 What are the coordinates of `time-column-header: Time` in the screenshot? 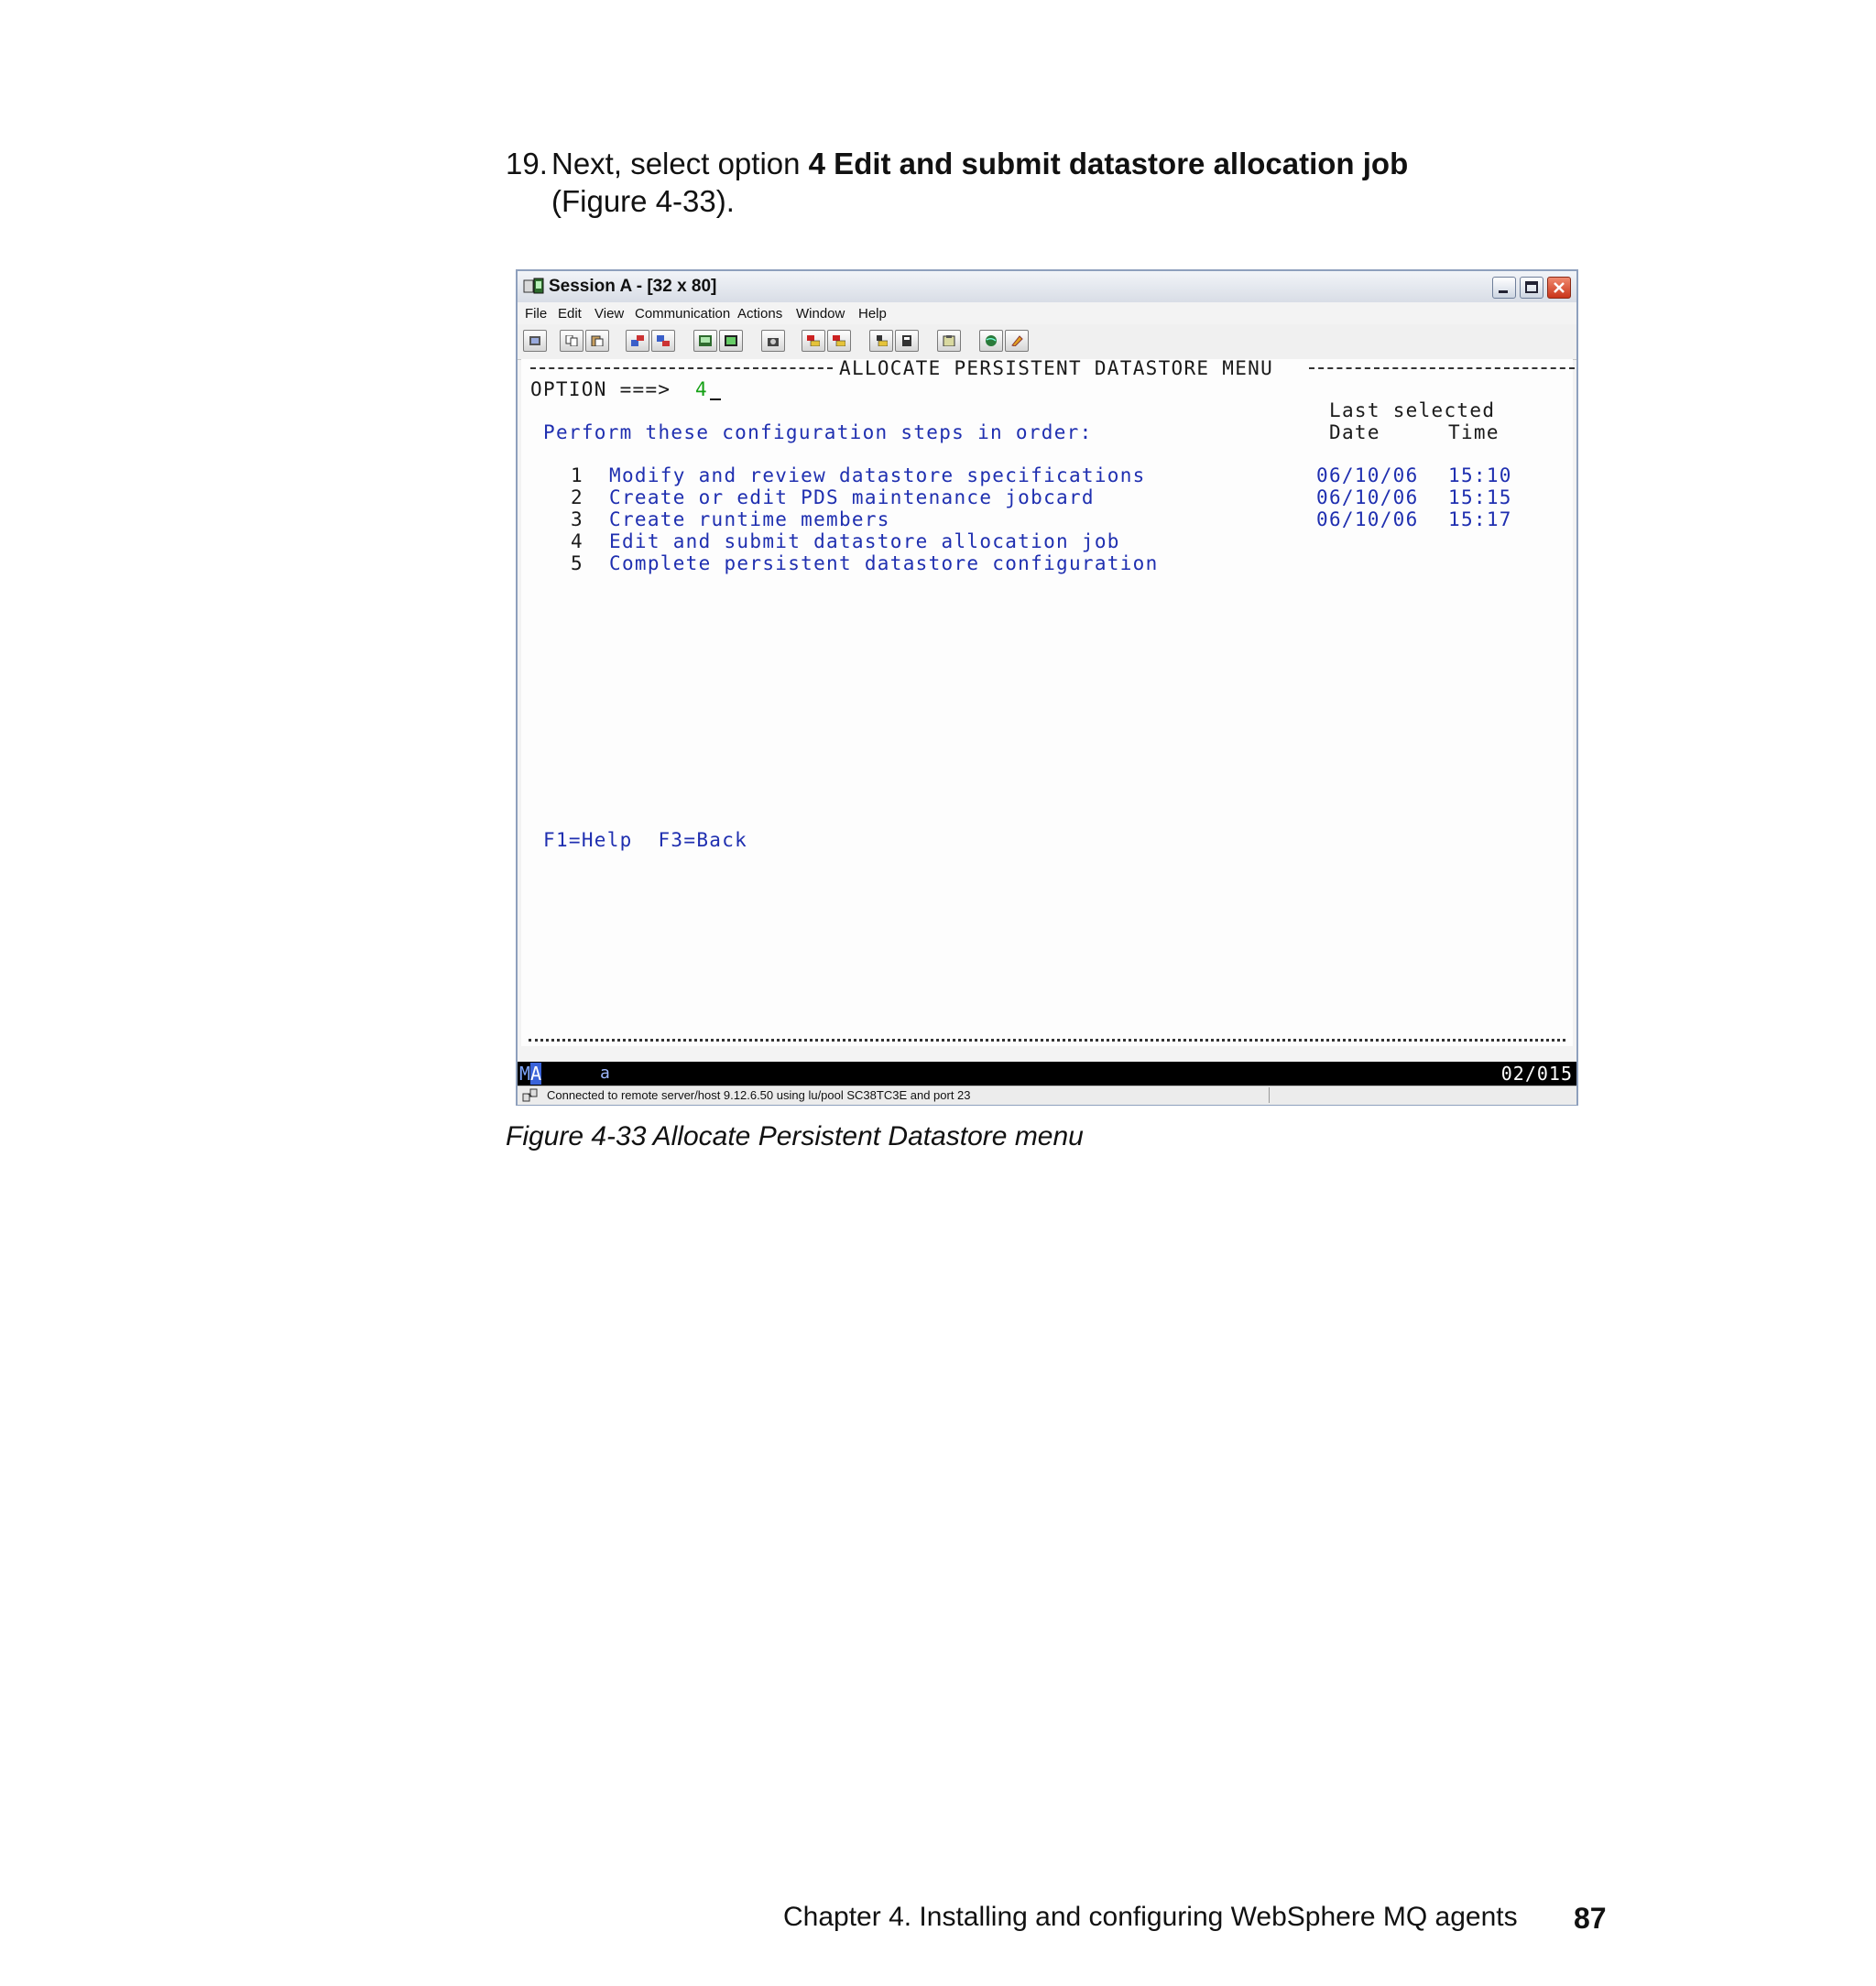 It's located at (1474, 432).